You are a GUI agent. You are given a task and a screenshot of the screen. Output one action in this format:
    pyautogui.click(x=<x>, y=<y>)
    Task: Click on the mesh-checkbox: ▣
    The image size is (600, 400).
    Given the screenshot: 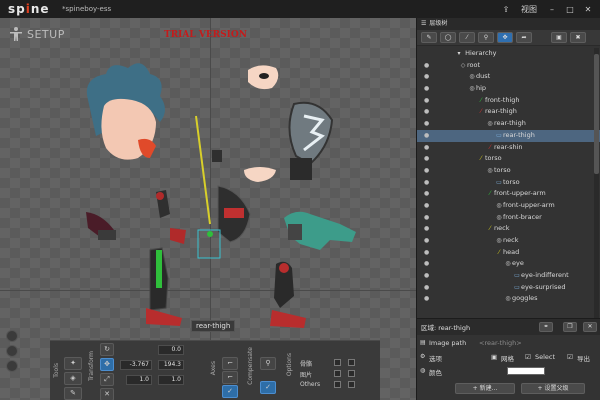 What is the action you would take?
    pyautogui.click(x=494, y=357)
    